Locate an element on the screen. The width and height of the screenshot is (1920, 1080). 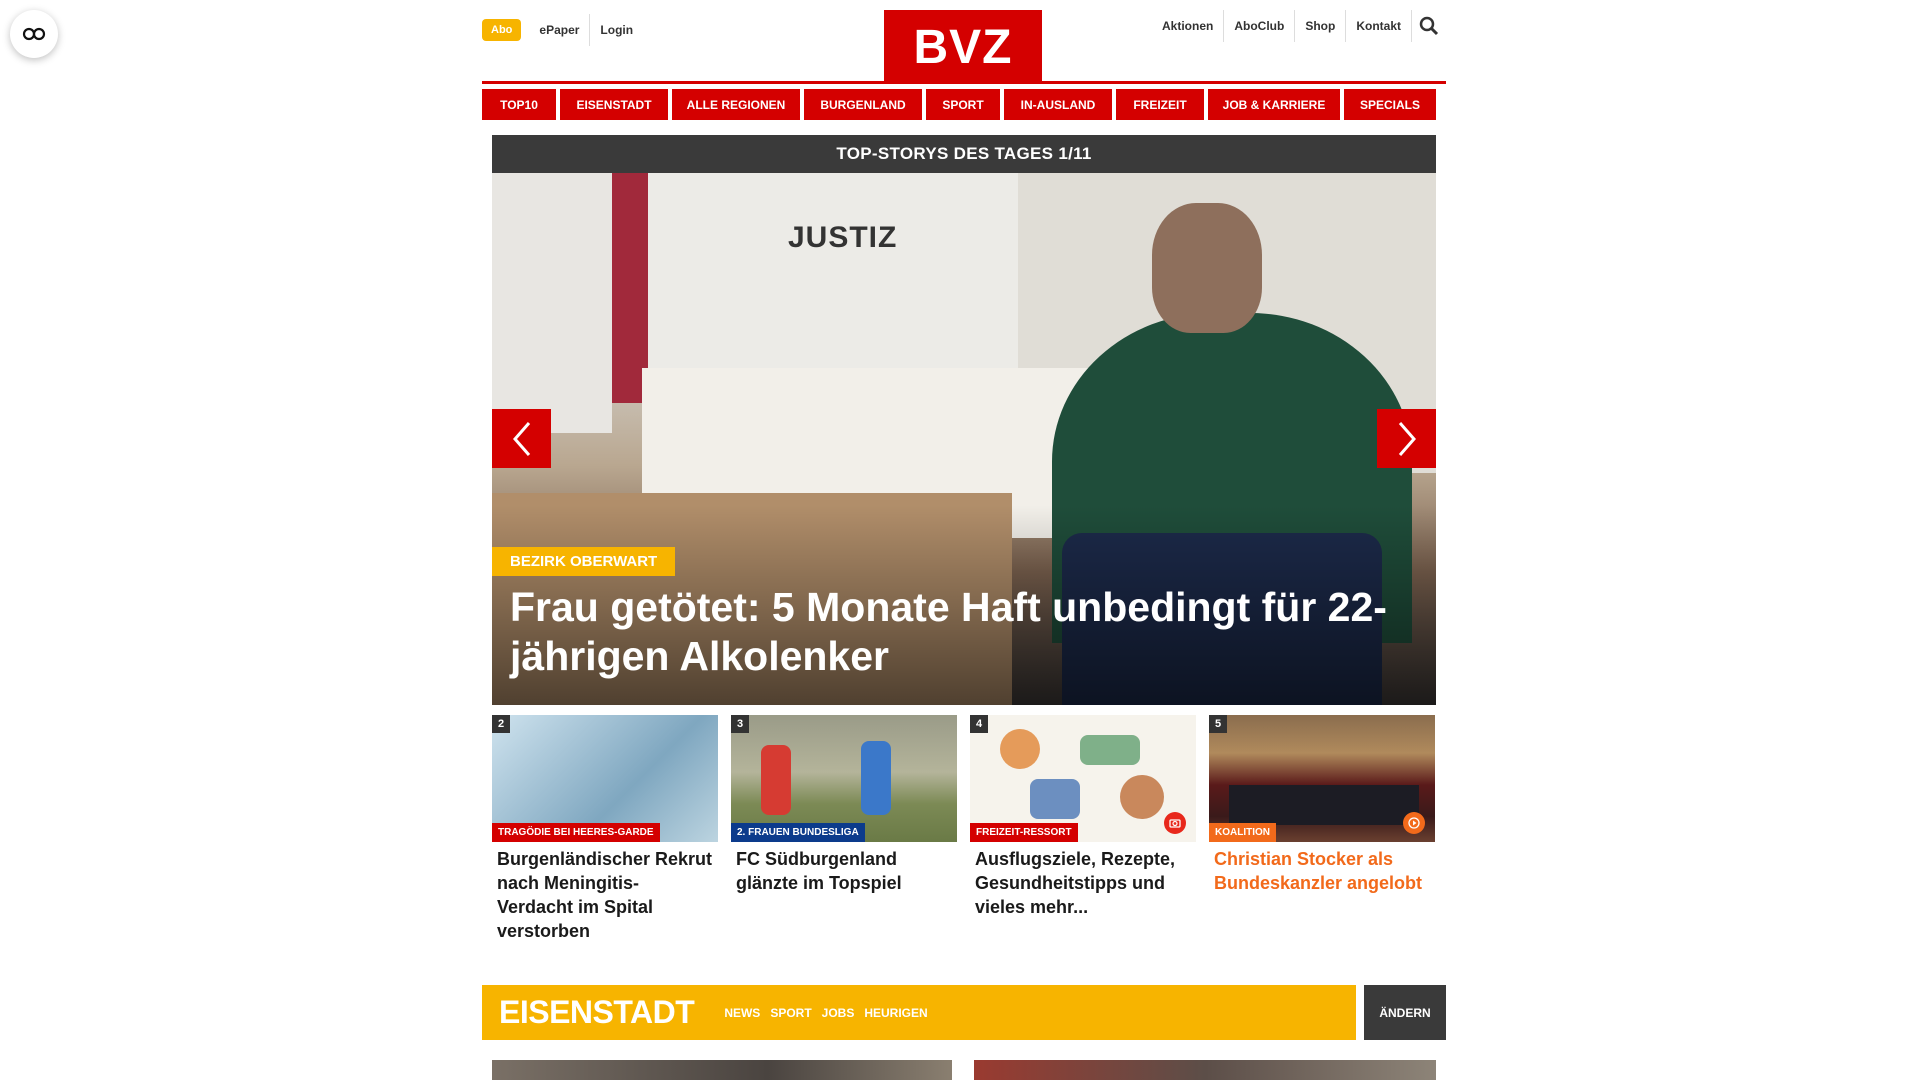
header-right-links: Aktionen AboClub Shop Kontakt is located at coordinates (1299, 26).